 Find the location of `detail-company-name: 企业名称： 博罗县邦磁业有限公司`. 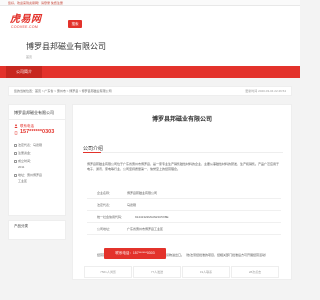

detail-company-name: 企业名称： 博罗县邦磁业有限公司 is located at coordinates (127, 193).